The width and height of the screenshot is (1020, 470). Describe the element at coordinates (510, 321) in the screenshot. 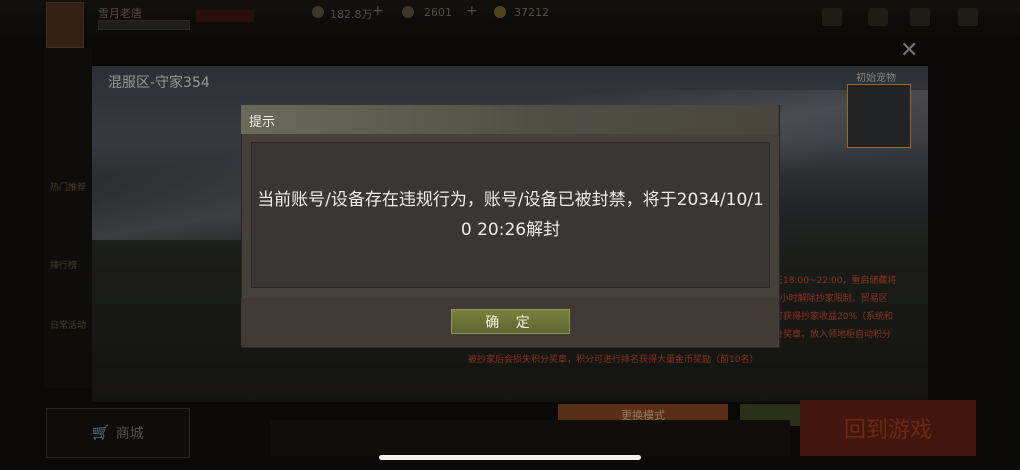

I see `ok-button: 确 定` at that location.